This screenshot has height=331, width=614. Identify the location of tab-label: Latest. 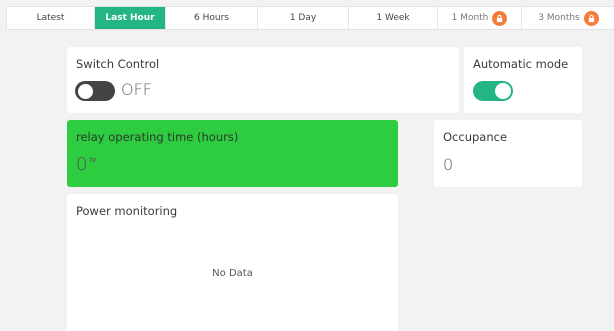
(50, 18).